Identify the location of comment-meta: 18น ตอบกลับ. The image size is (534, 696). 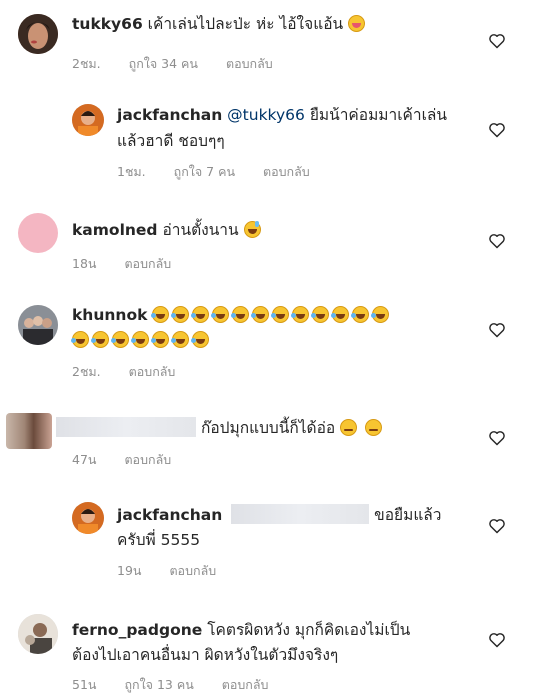
(133, 264).